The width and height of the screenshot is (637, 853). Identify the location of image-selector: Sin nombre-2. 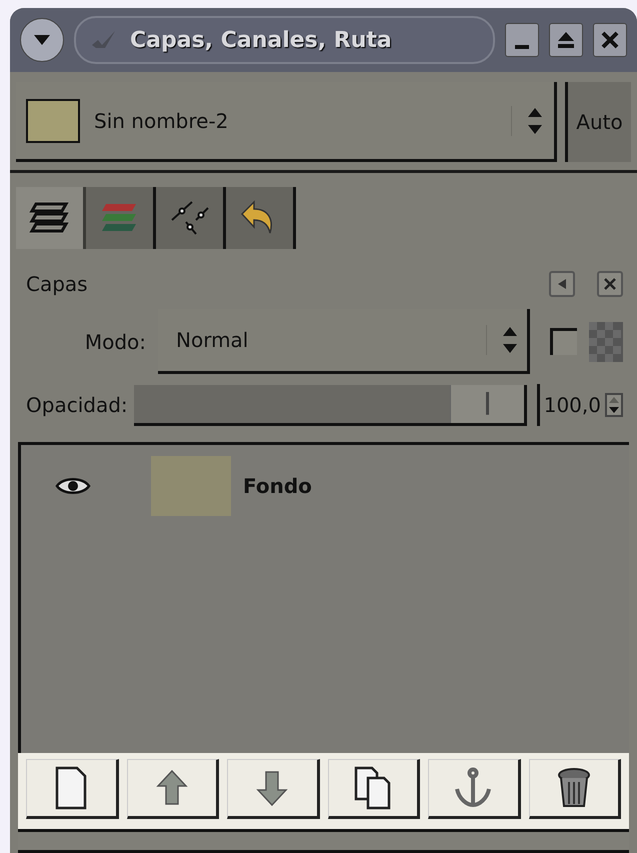
(286, 122).